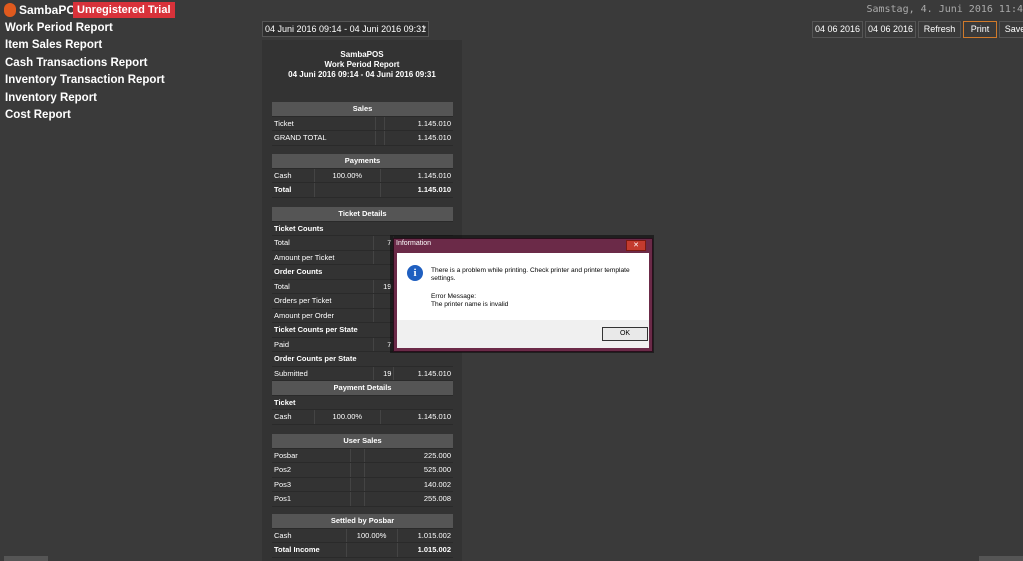 The width and height of the screenshot is (1023, 561). Describe the element at coordinates (324, 123) in the screenshot. I see `row-label: Ticket` at that location.